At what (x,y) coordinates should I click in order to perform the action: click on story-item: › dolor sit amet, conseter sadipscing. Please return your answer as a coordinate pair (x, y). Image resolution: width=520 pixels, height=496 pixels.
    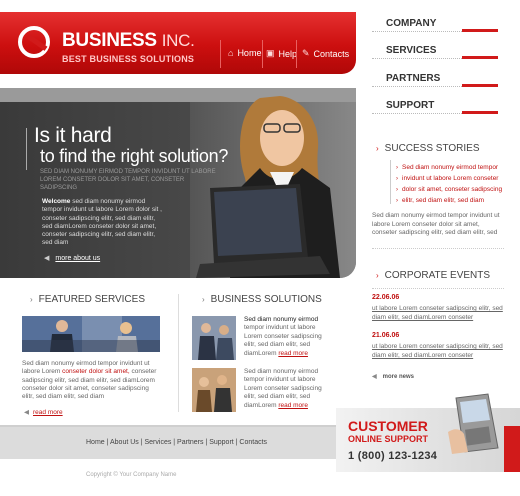
    Looking at the image, I should click on (449, 189).